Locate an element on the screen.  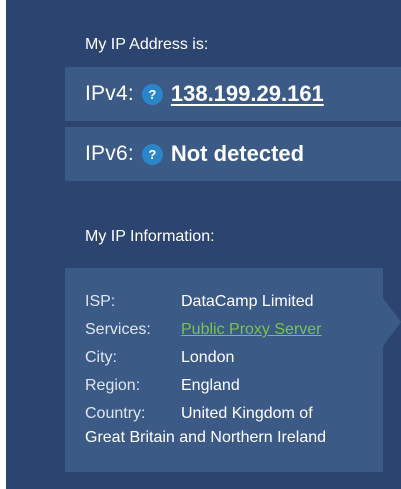
ipv4-label: IPv4: is located at coordinates (109, 93).